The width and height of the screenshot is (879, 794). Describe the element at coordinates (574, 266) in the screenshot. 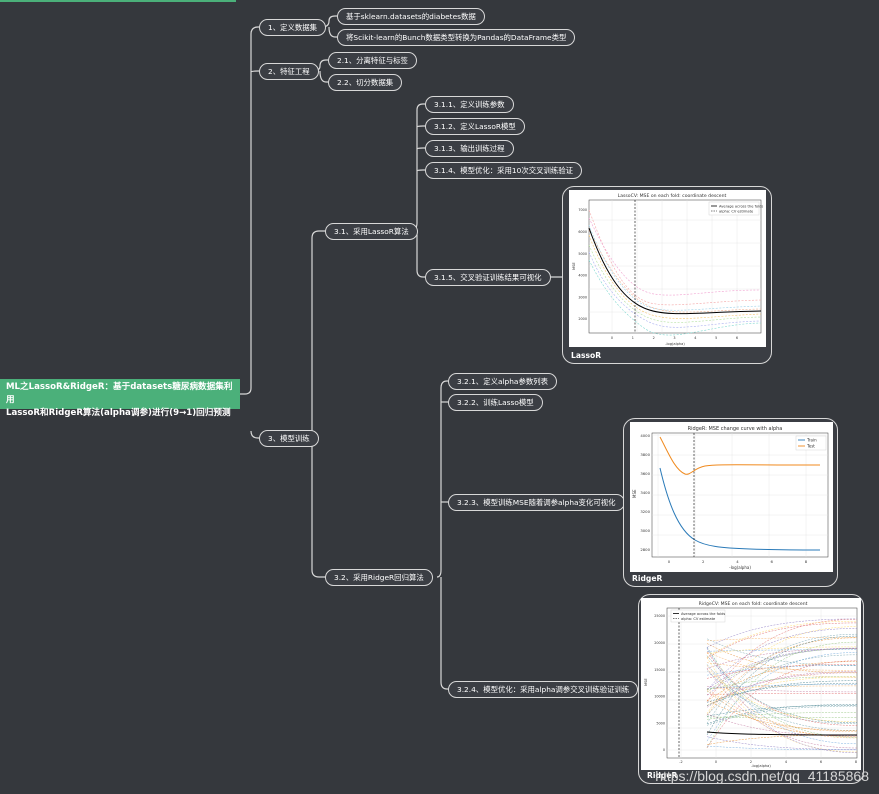

I see `lasso-ylabel: MSE` at that location.